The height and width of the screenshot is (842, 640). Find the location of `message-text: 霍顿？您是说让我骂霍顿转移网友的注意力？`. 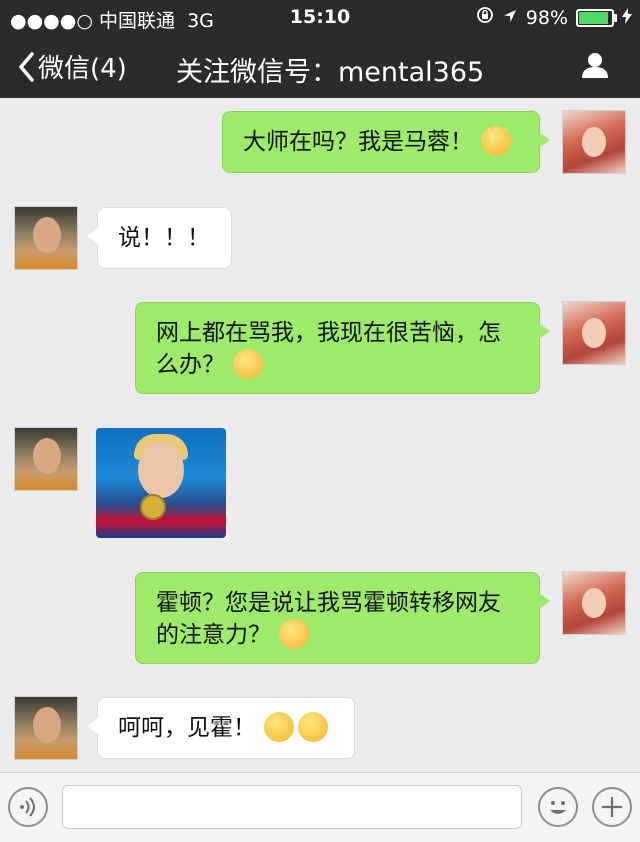

message-text: 霍顿？您是说让我骂霍顿转移网友的注意力？ is located at coordinates (328, 619).